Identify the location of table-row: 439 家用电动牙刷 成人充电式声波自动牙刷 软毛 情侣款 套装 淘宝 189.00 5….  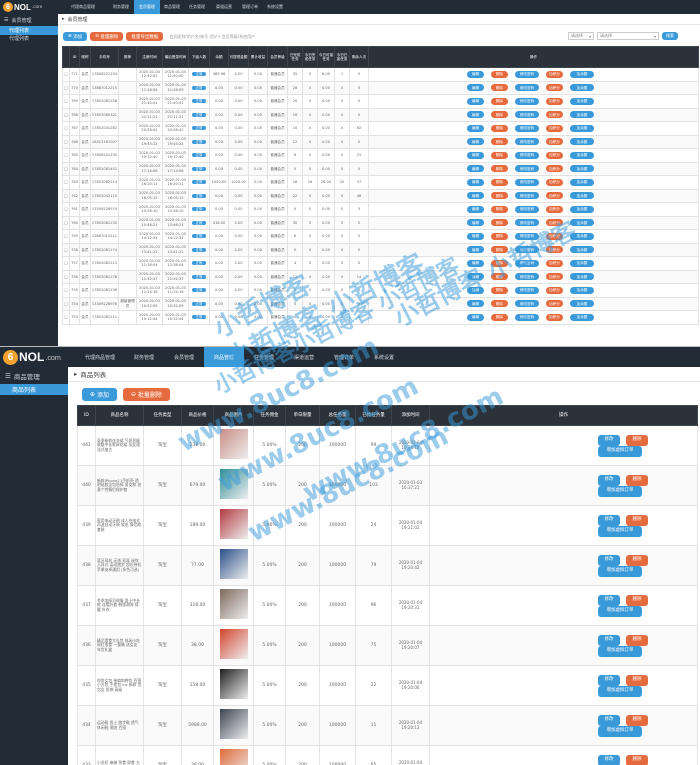
(387, 525).